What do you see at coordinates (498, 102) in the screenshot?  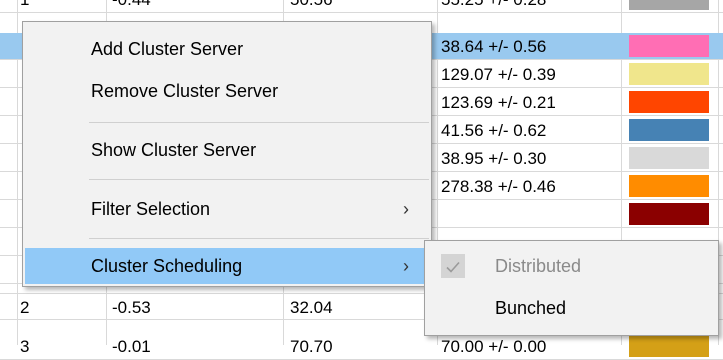 I see `cell-mean: 123.69 +/- 0.21` at bounding box center [498, 102].